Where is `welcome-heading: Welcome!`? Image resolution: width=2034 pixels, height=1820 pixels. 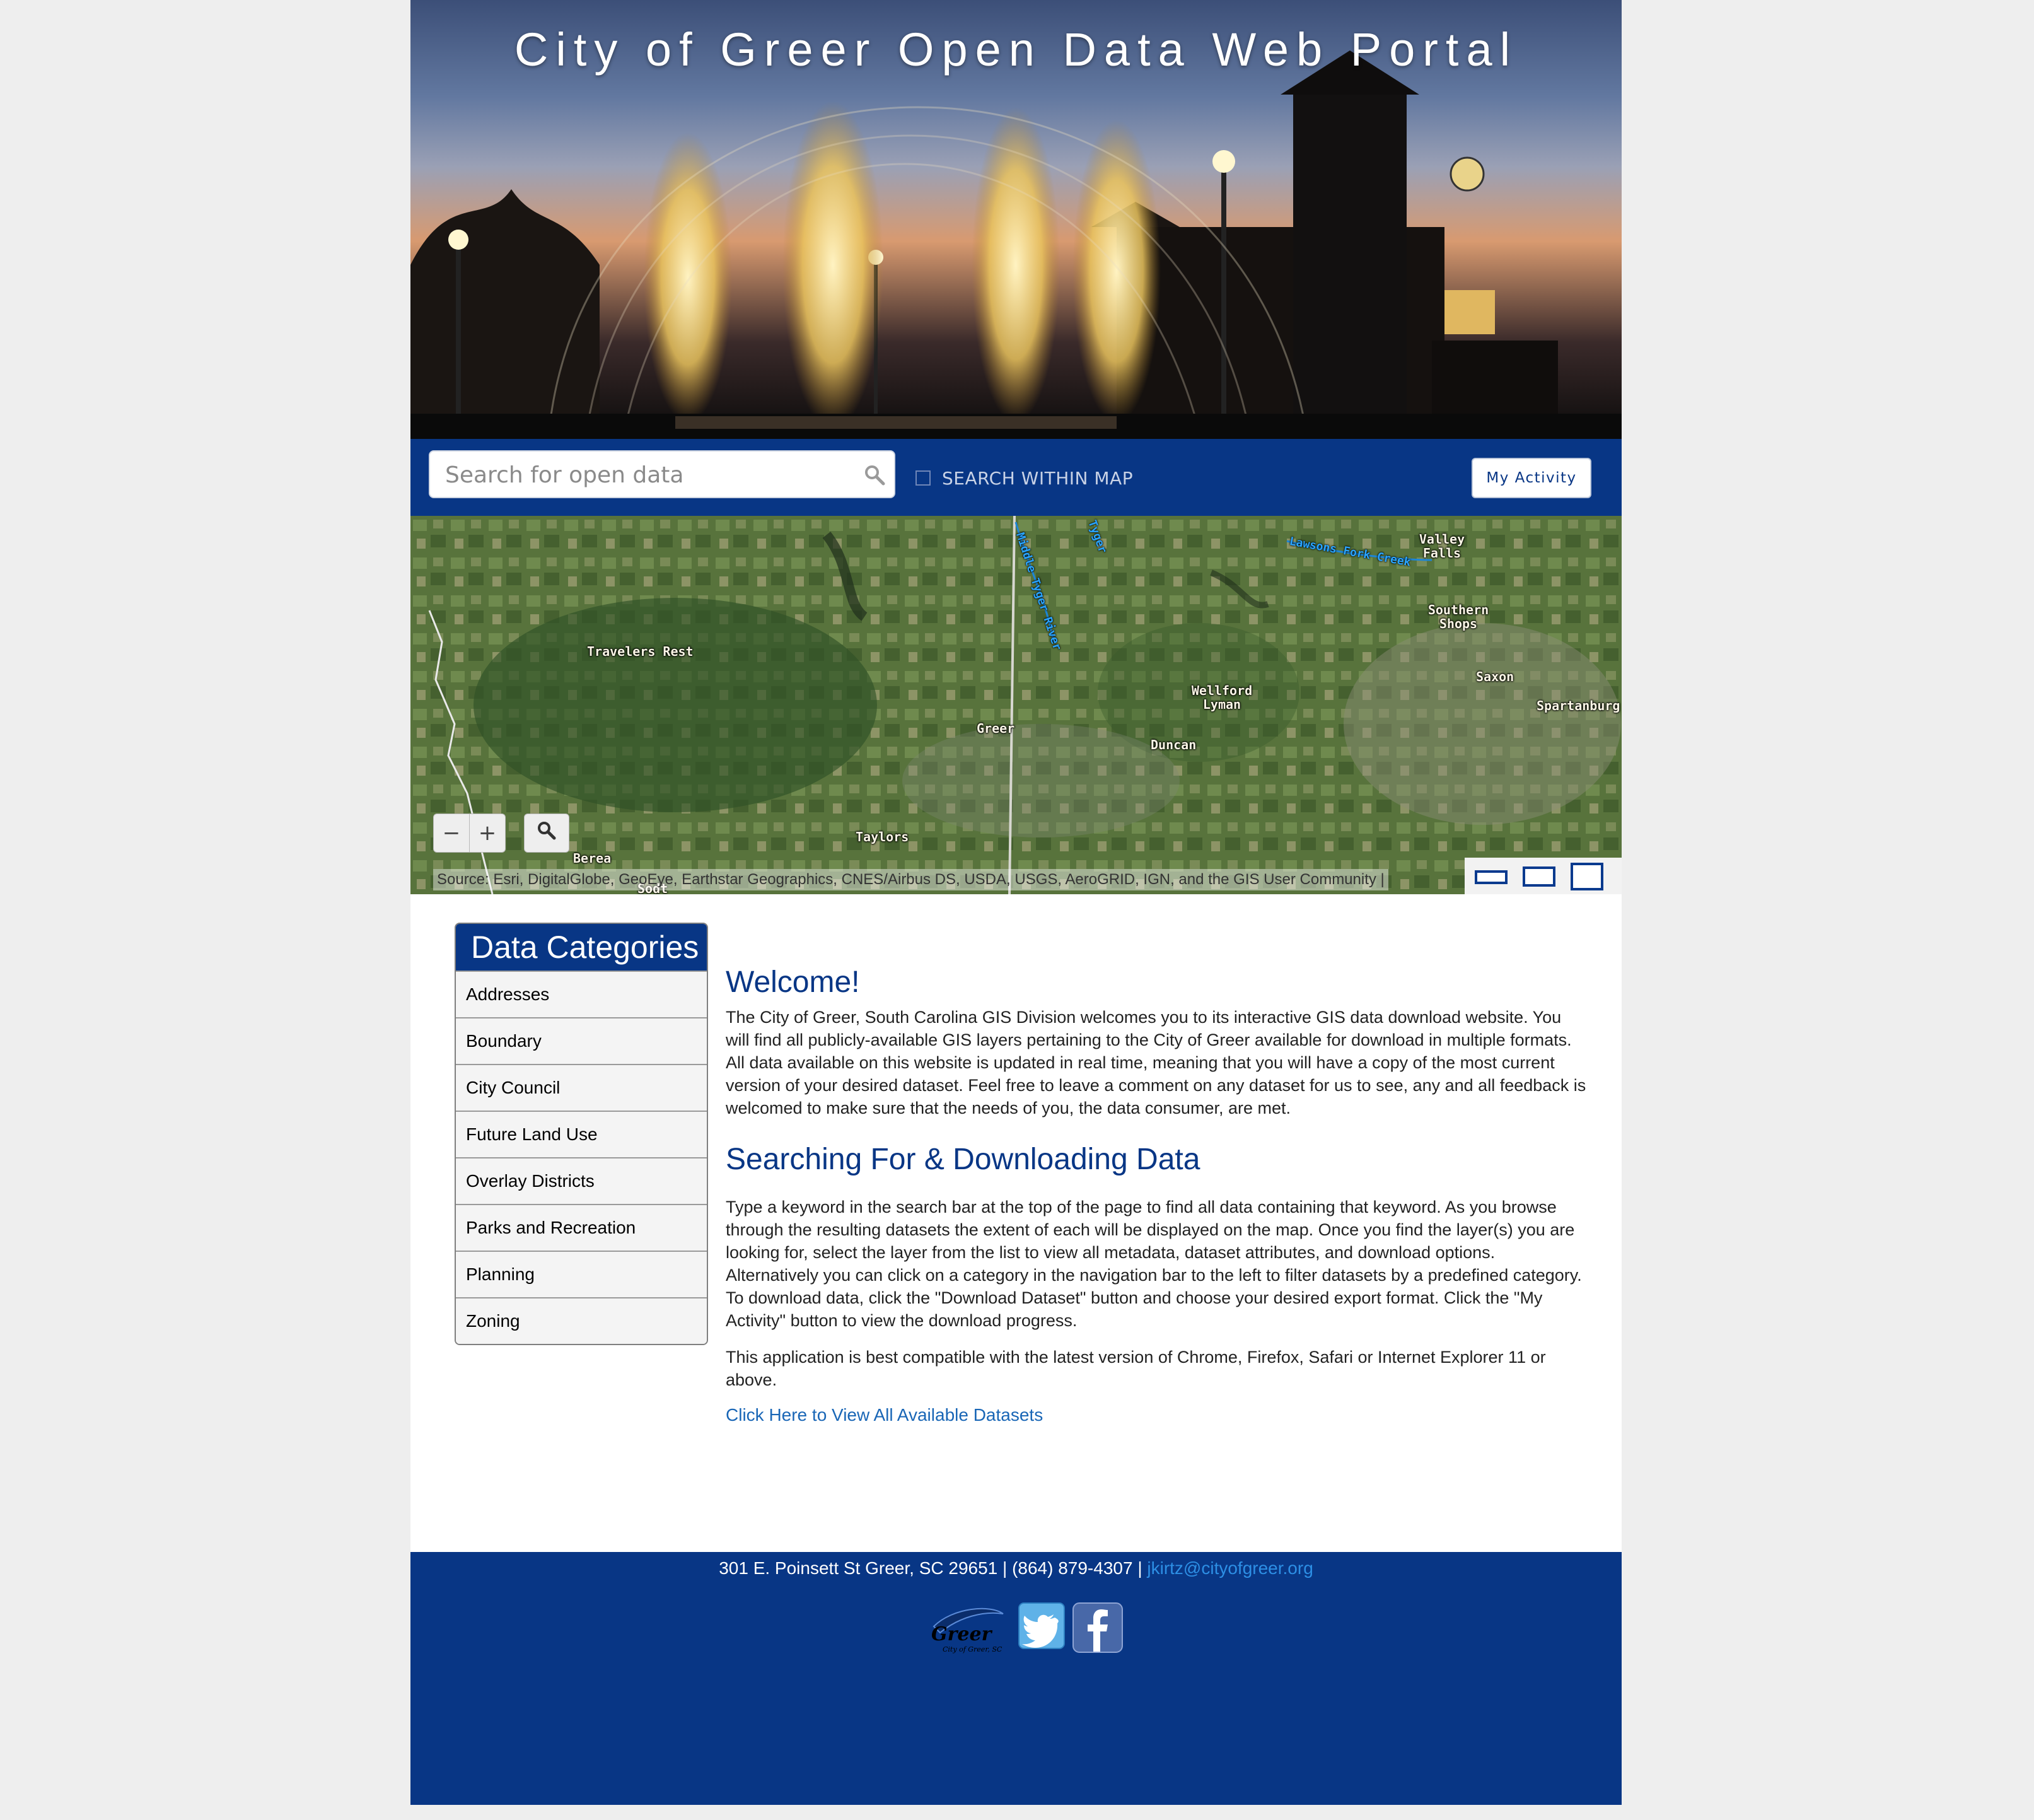
welcome-heading: Welcome! is located at coordinates (793, 982).